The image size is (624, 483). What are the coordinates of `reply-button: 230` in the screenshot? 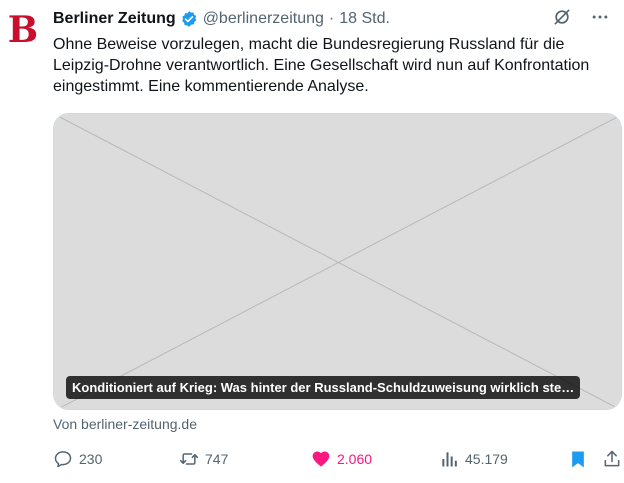 It's located at (77, 459).